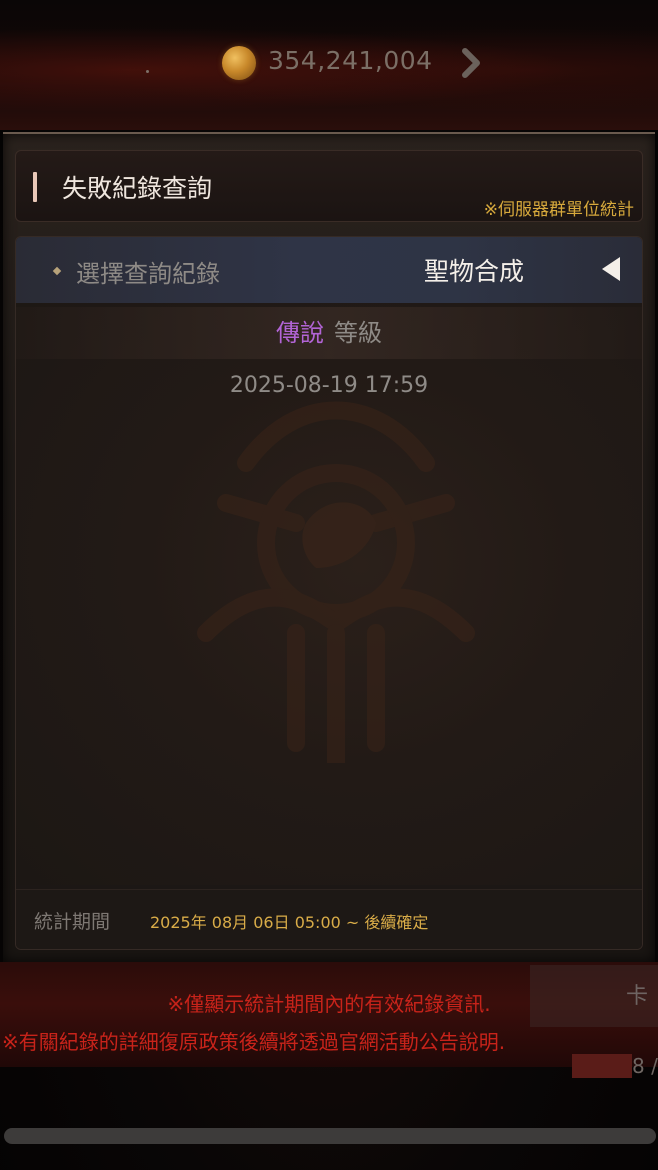  I want to click on panel-header: 失敗紀錄查詢 ※伺服器群單位統計, so click(329, 186).